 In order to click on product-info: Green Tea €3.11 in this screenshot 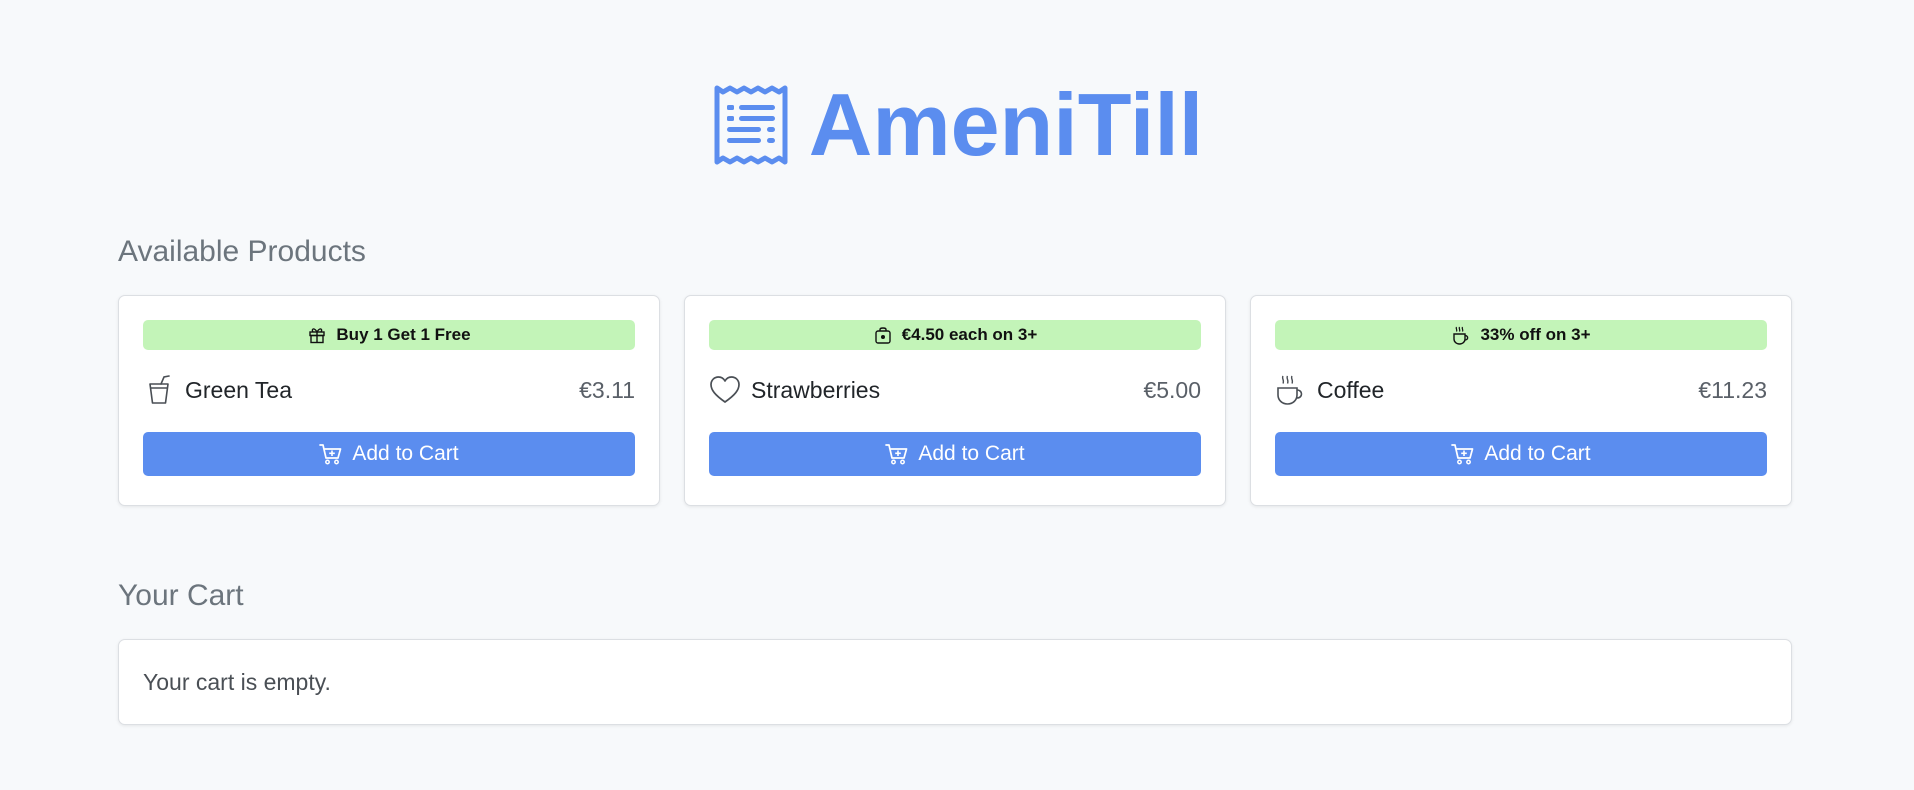, I will do `click(389, 390)`.